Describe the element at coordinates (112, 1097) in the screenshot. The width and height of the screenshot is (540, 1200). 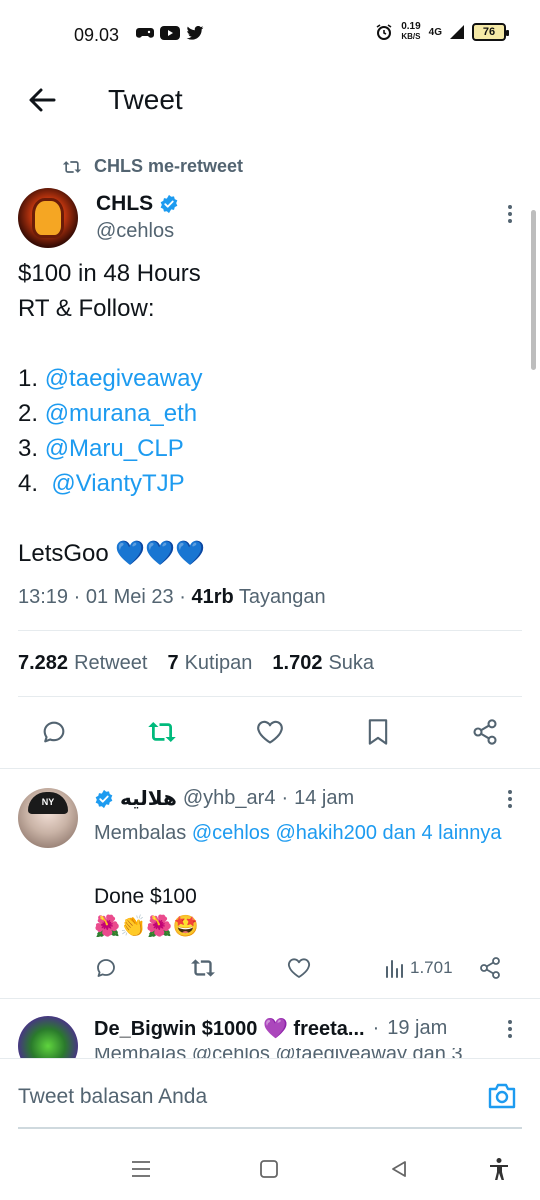
I see `reply-input: Tweet balasan Anda` at that location.